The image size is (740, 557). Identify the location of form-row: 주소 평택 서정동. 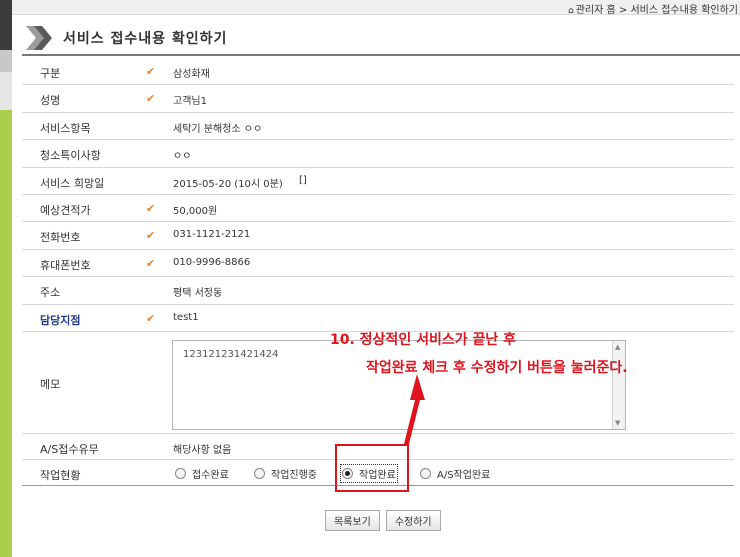
(378, 291).